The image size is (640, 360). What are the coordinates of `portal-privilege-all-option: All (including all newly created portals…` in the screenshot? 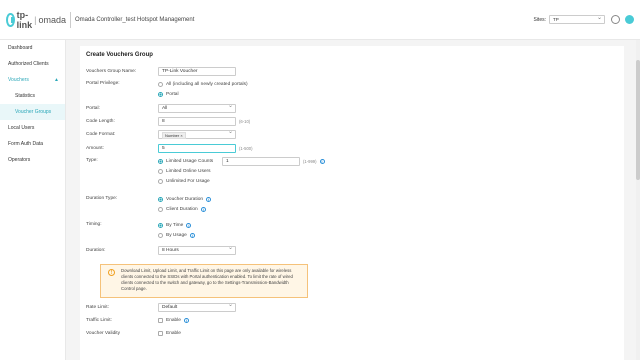 It's located at (203, 84).